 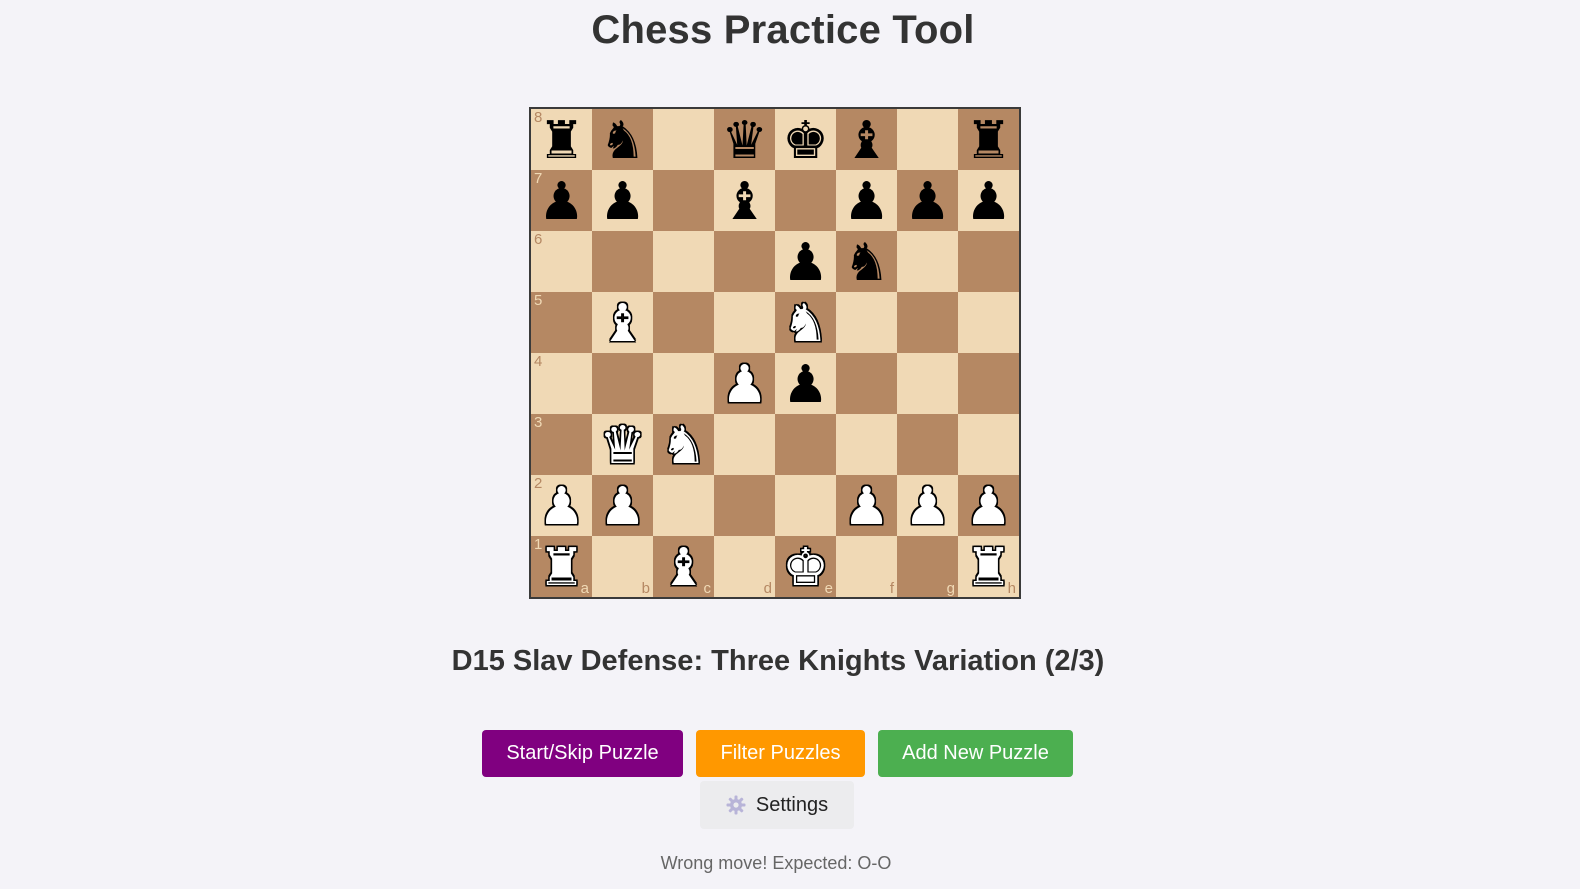 What do you see at coordinates (927, 566) in the screenshot?
I see `square-g1: g` at bounding box center [927, 566].